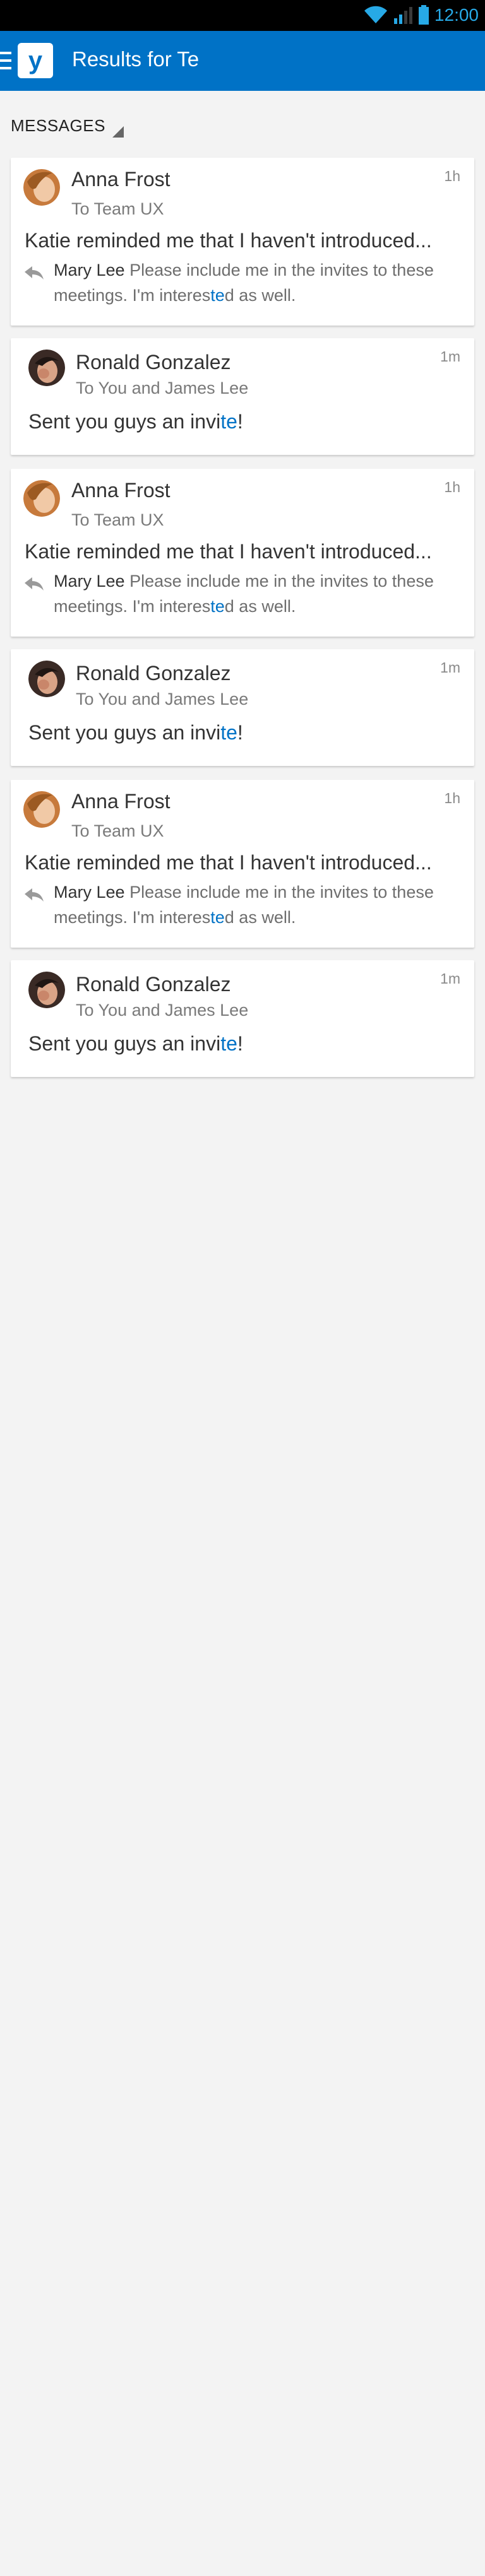 This screenshot has height=2576, width=485. What do you see at coordinates (136, 59) in the screenshot?
I see `page-title: Results for Te` at bounding box center [136, 59].